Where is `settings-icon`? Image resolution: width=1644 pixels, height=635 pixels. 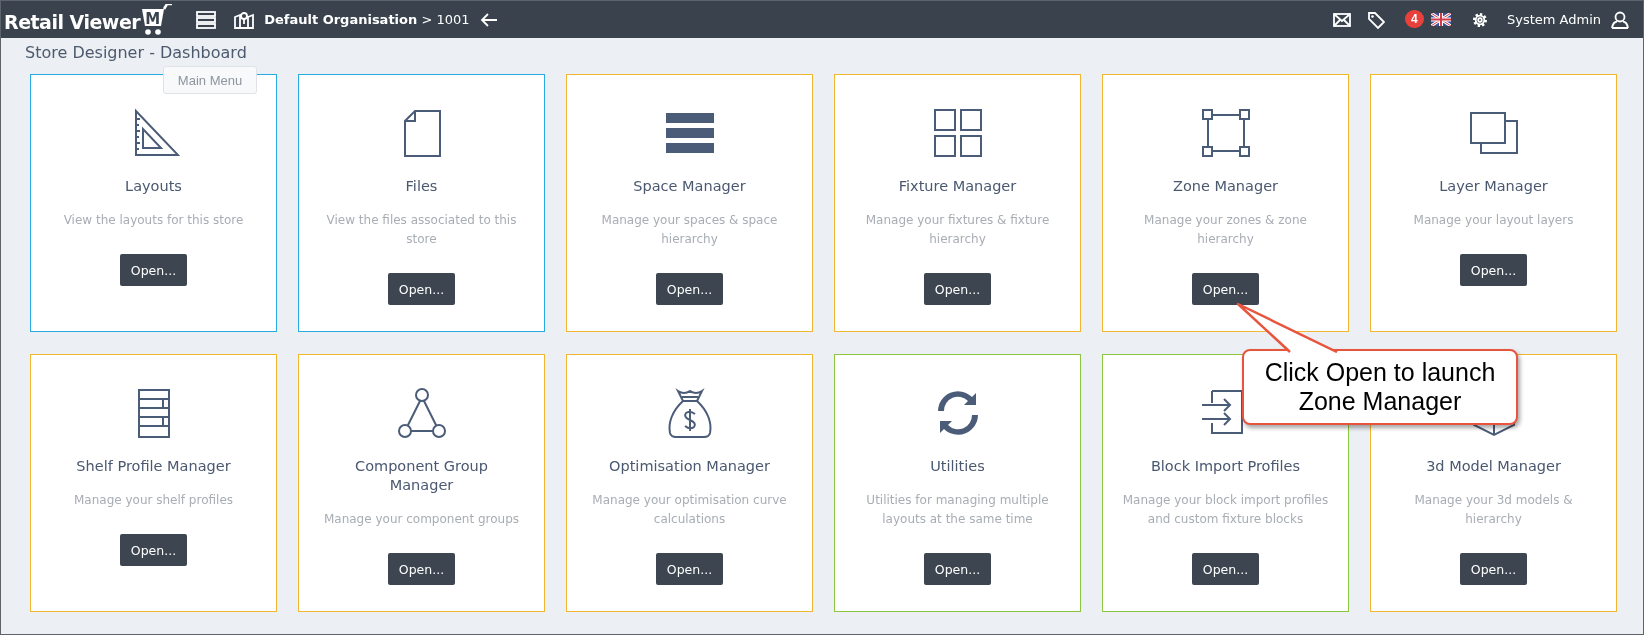
settings-icon is located at coordinates (1479, 19).